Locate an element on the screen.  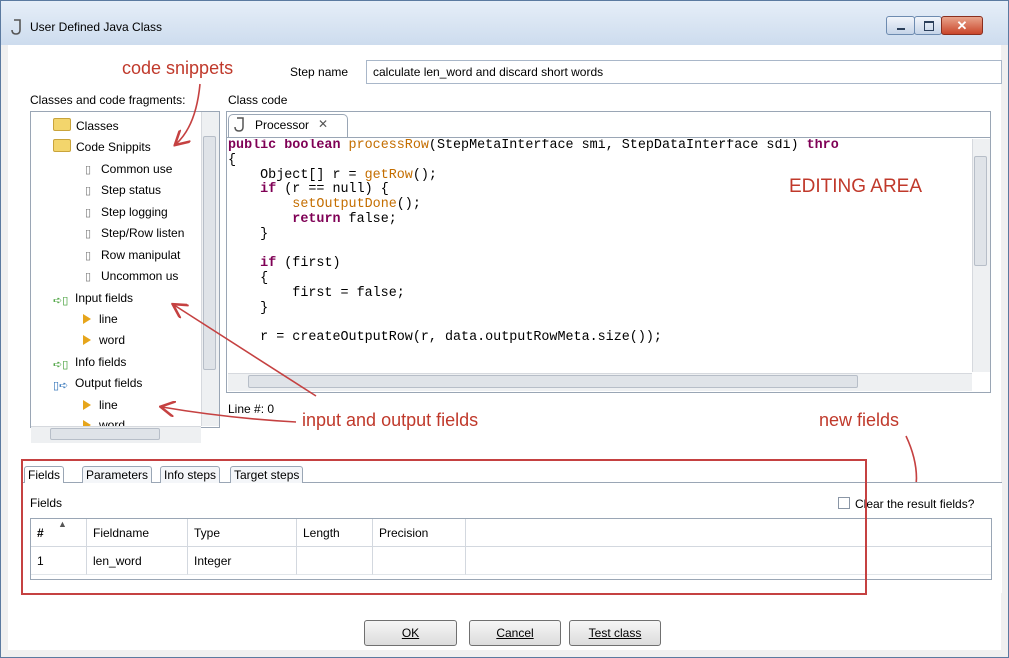
tree-item-classes: Classes is located at coordinates (86, 126).